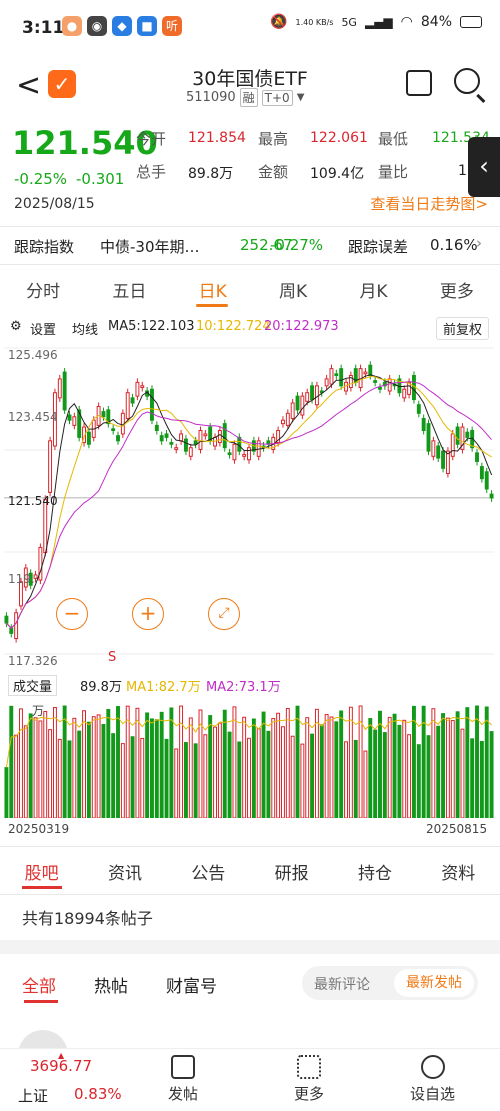  I want to click on tab-intraday: 分时, so click(43, 289).